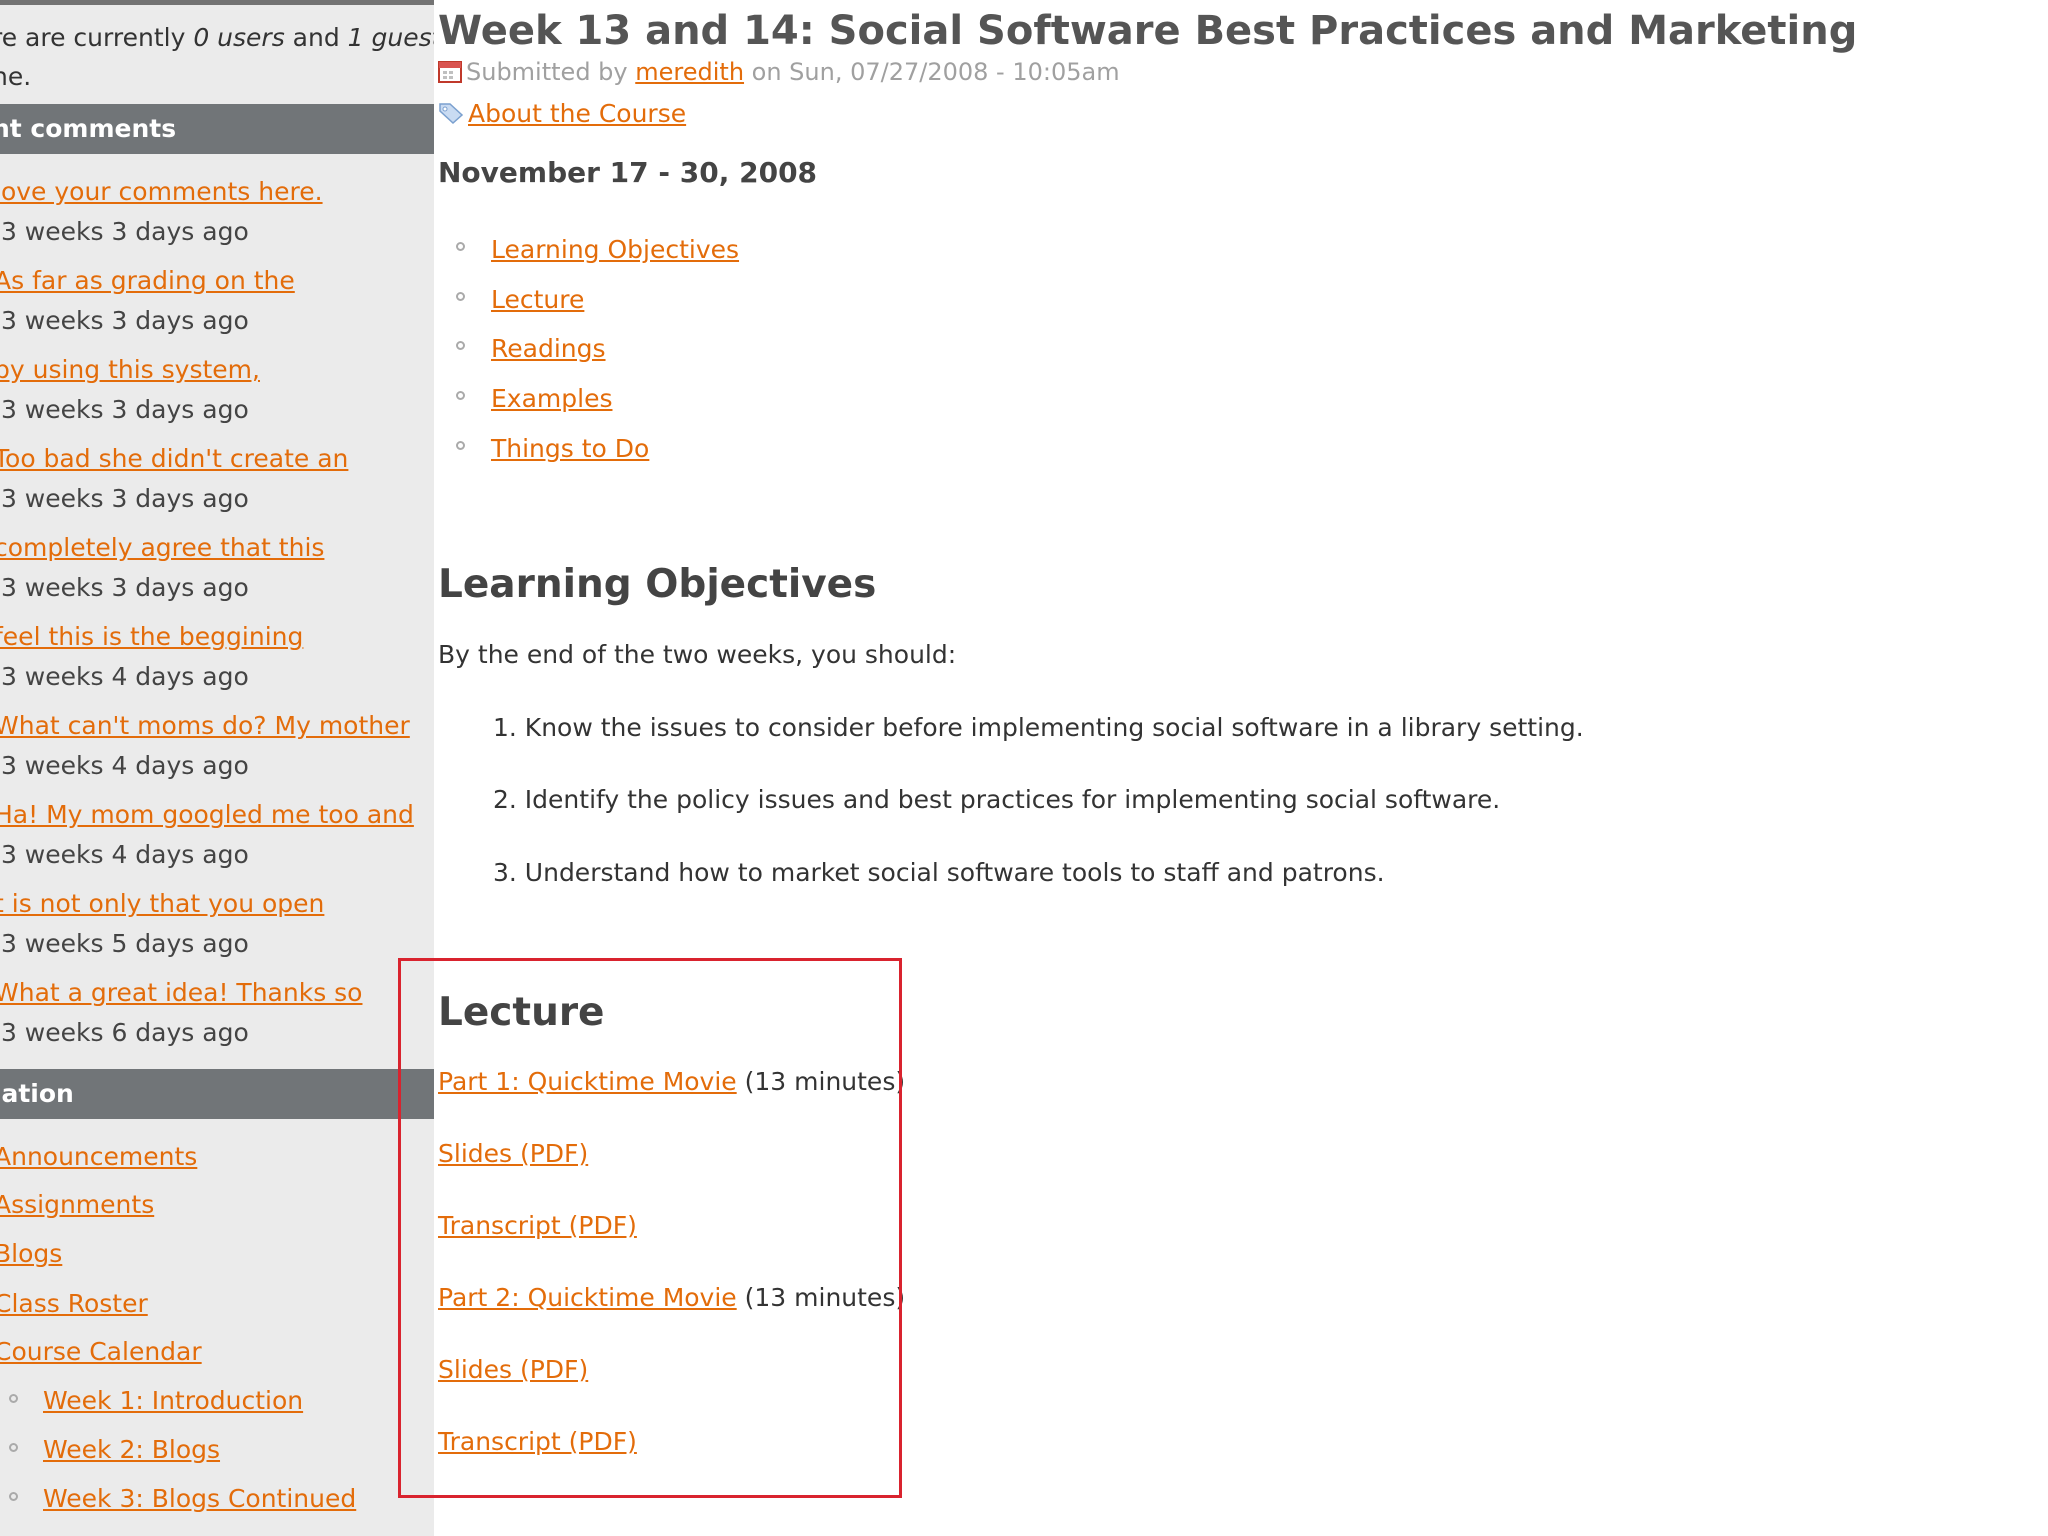 The image size is (2048, 1536). I want to click on lecture-highlight-box, so click(650, 1228).